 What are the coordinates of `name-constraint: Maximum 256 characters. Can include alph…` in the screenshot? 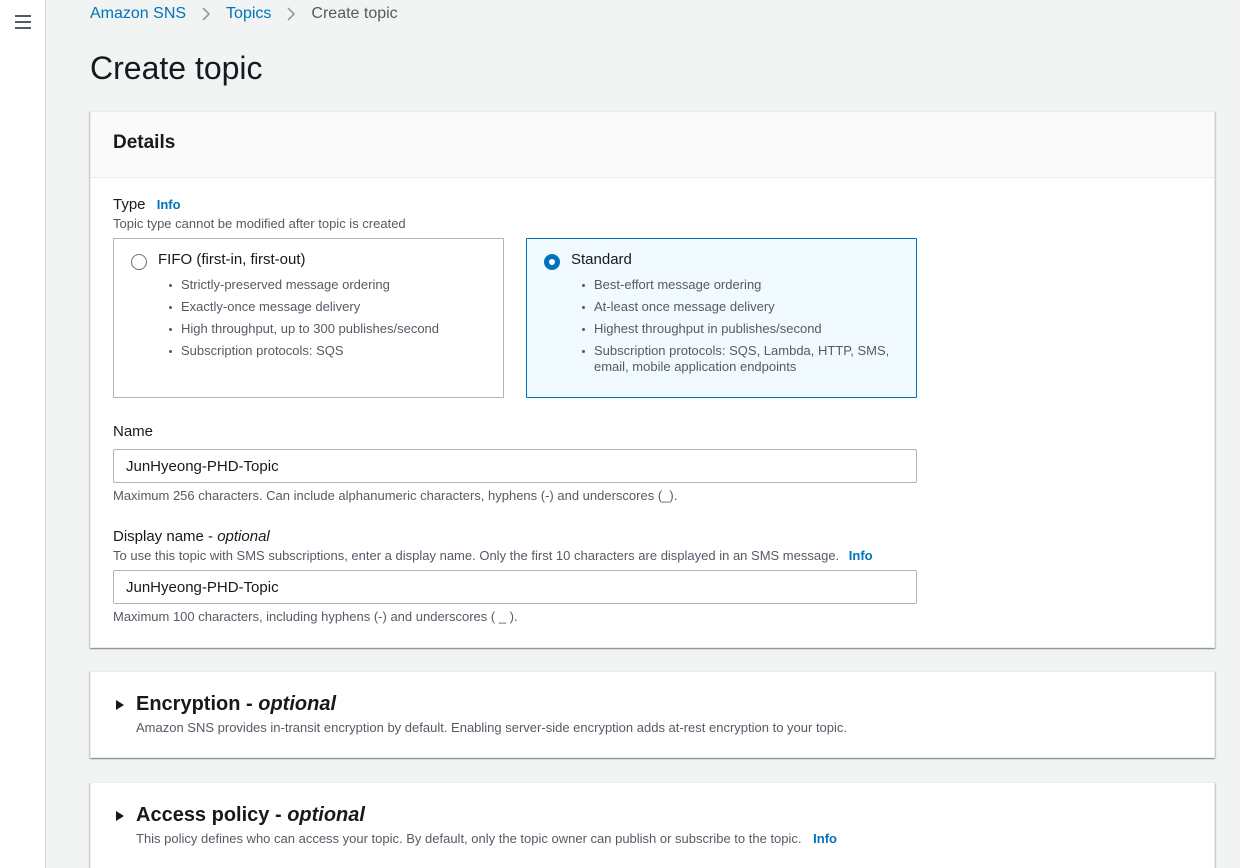 It's located at (395, 495).